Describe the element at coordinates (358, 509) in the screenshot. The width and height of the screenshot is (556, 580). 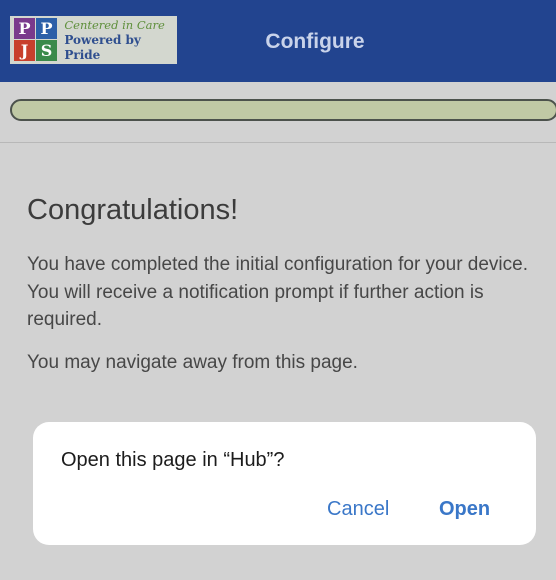
I see `cancel-button: Cancel` at that location.